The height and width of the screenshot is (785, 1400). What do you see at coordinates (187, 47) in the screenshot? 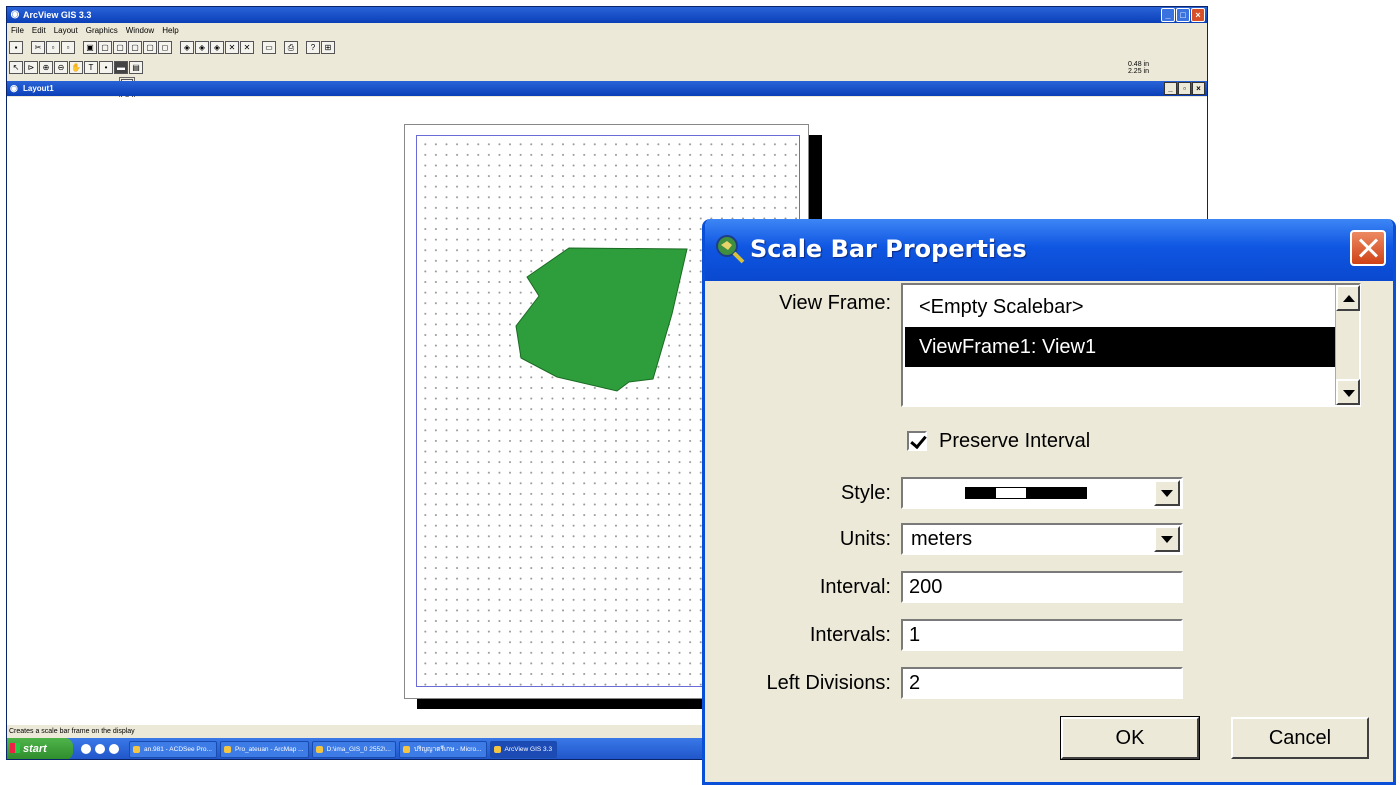
I see `zoom-full-icon: ◈` at bounding box center [187, 47].